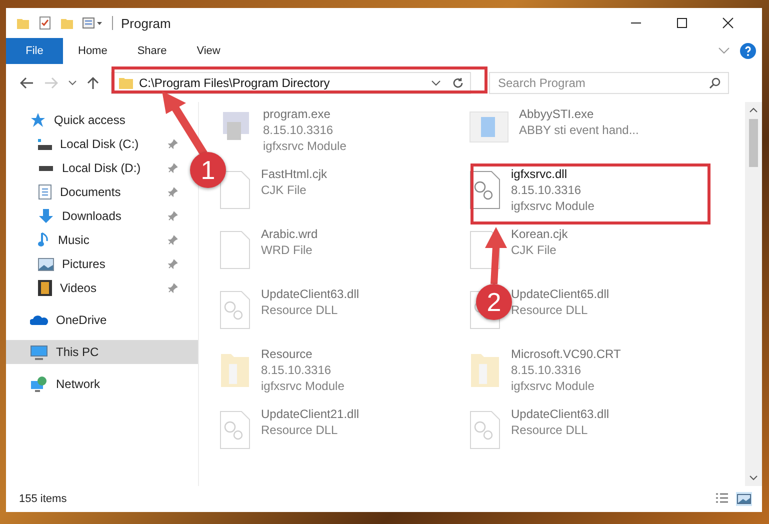 This screenshot has height=524, width=769. Describe the element at coordinates (294, 174) in the screenshot. I see `file-name: FastHtml.cjk` at that location.